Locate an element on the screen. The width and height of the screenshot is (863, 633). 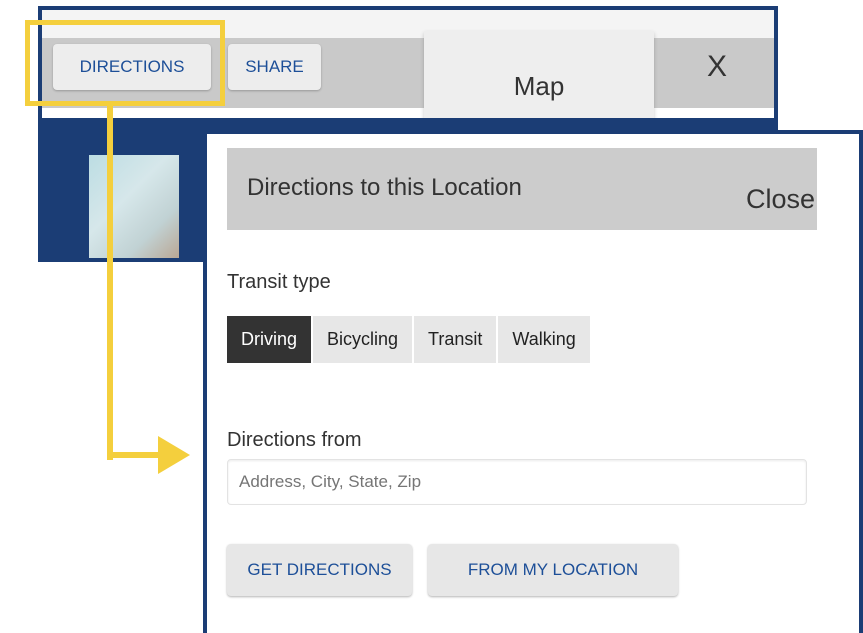
transit-option-transit: Transit is located at coordinates (455, 339).